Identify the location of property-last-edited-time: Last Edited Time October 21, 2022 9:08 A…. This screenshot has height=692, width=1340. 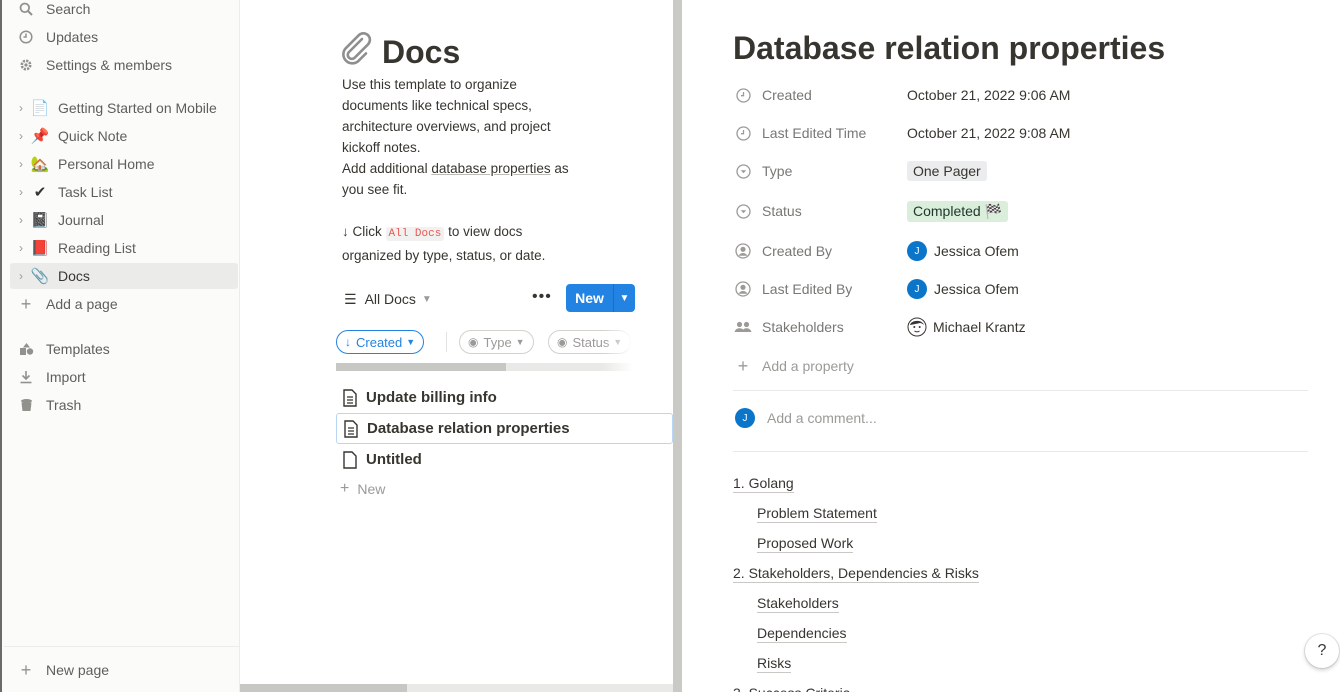
(1020, 133).